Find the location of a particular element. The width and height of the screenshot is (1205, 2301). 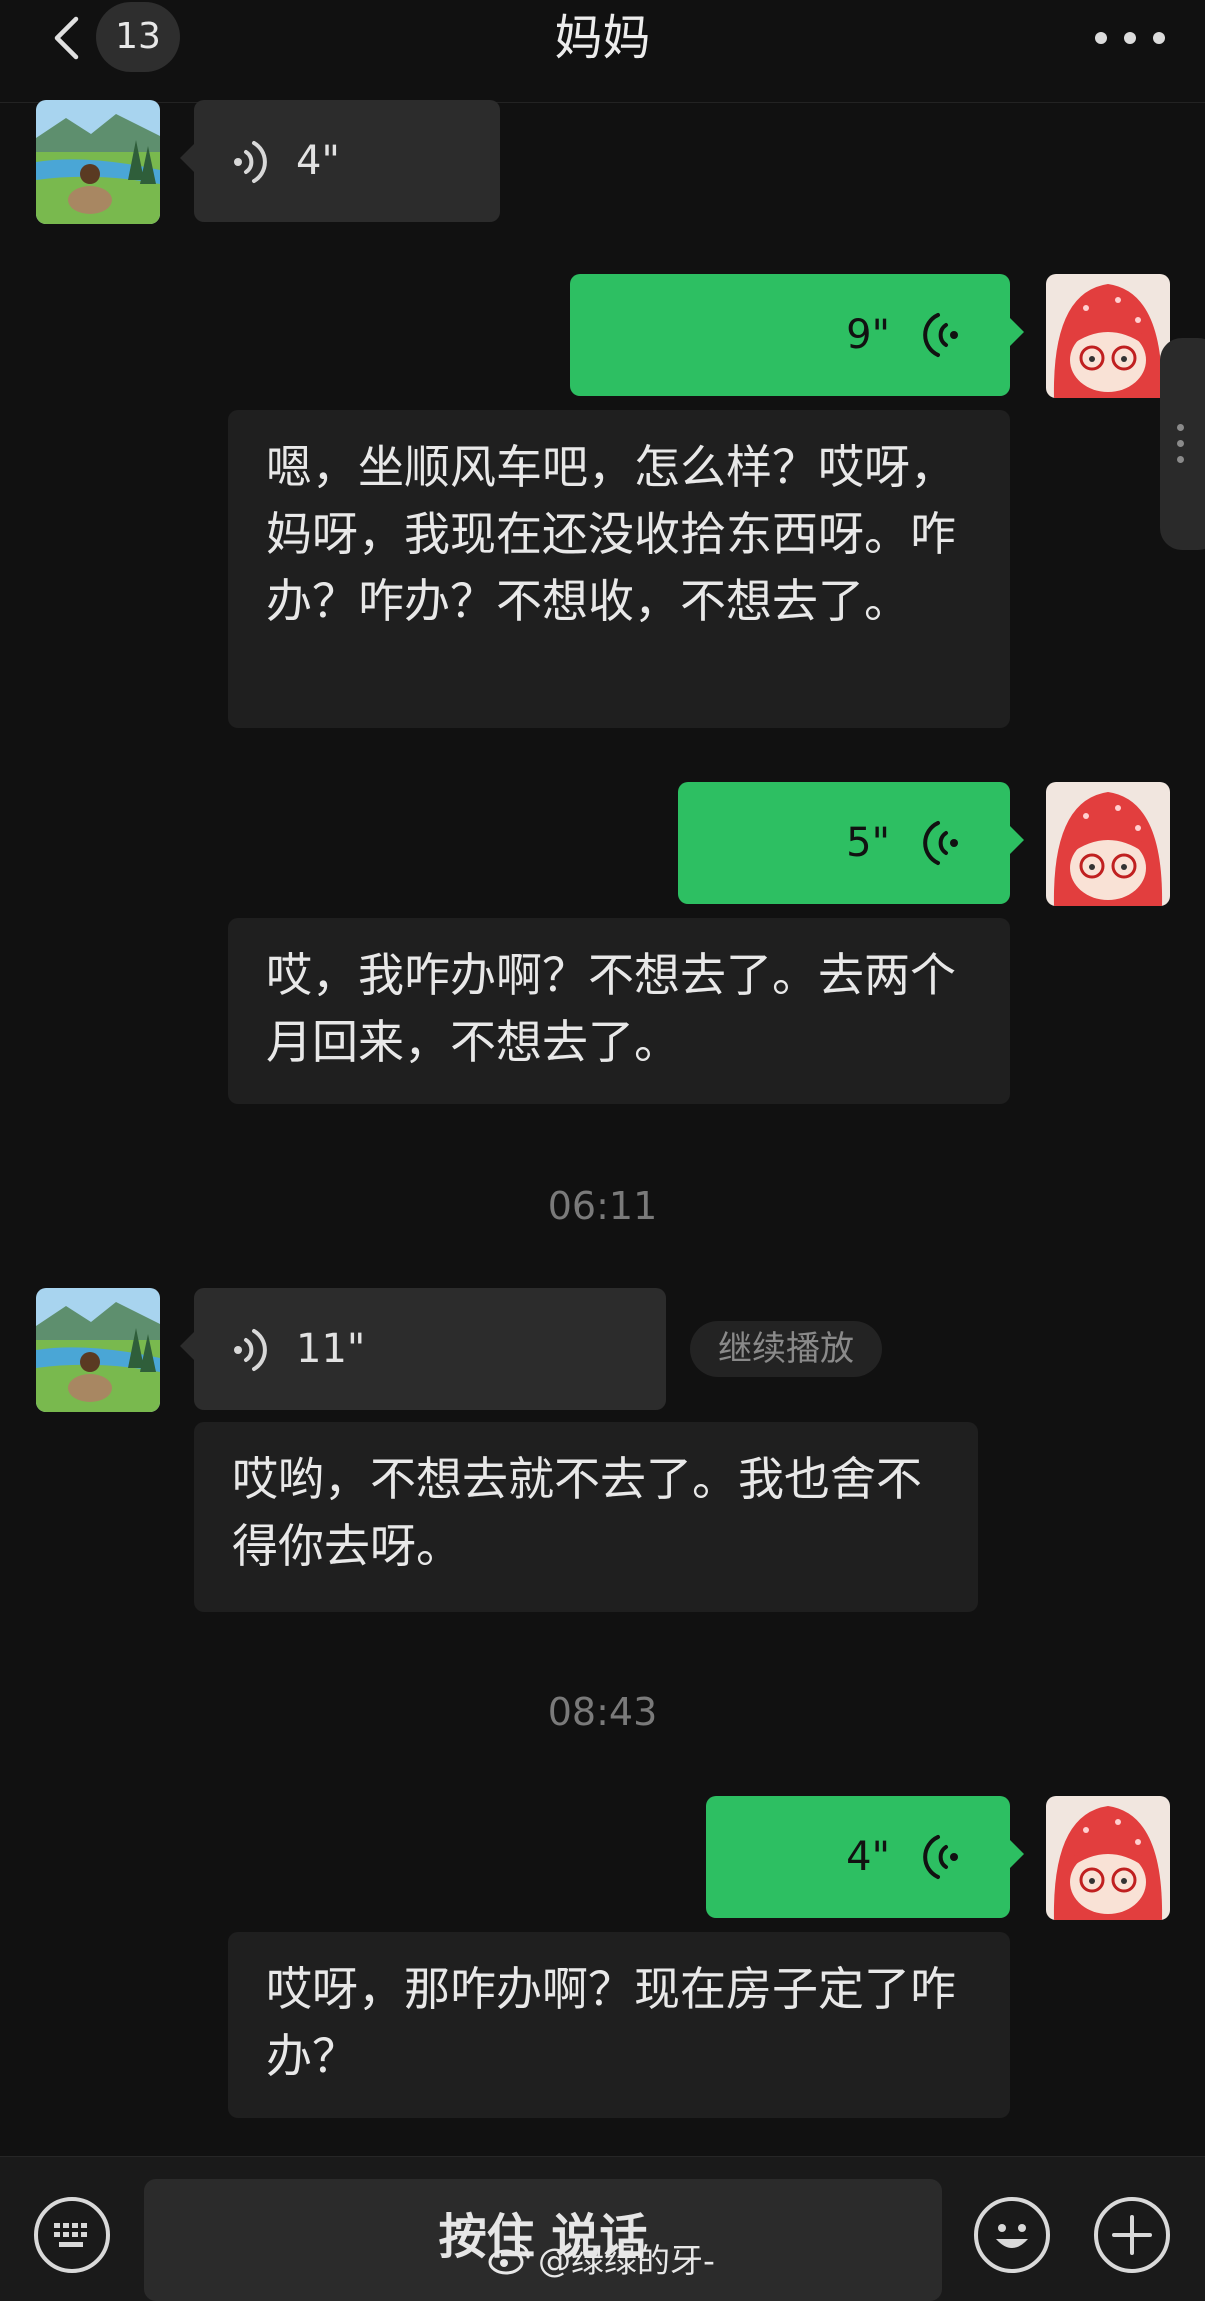

incoming-voice-message: 11" is located at coordinates (423, 1349).